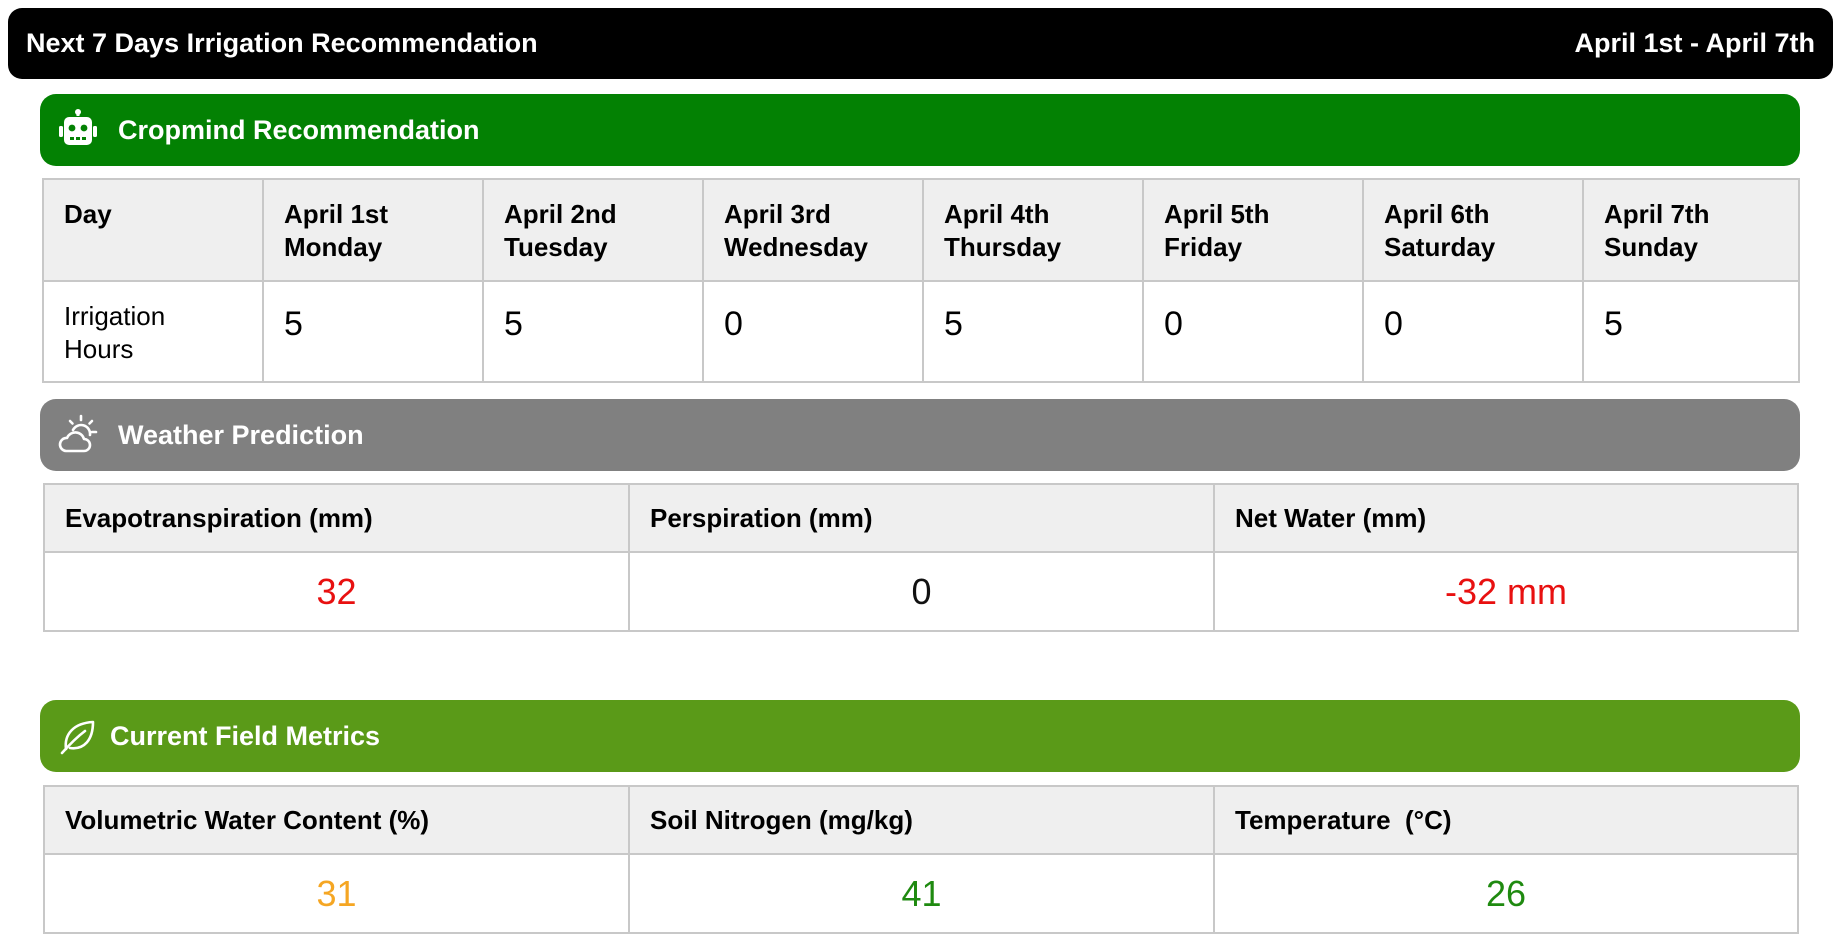 The width and height of the screenshot is (1838, 947). What do you see at coordinates (920, 130) in the screenshot?
I see `recommendation-section-header: Cropmind Recommendation` at bounding box center [920, 130].